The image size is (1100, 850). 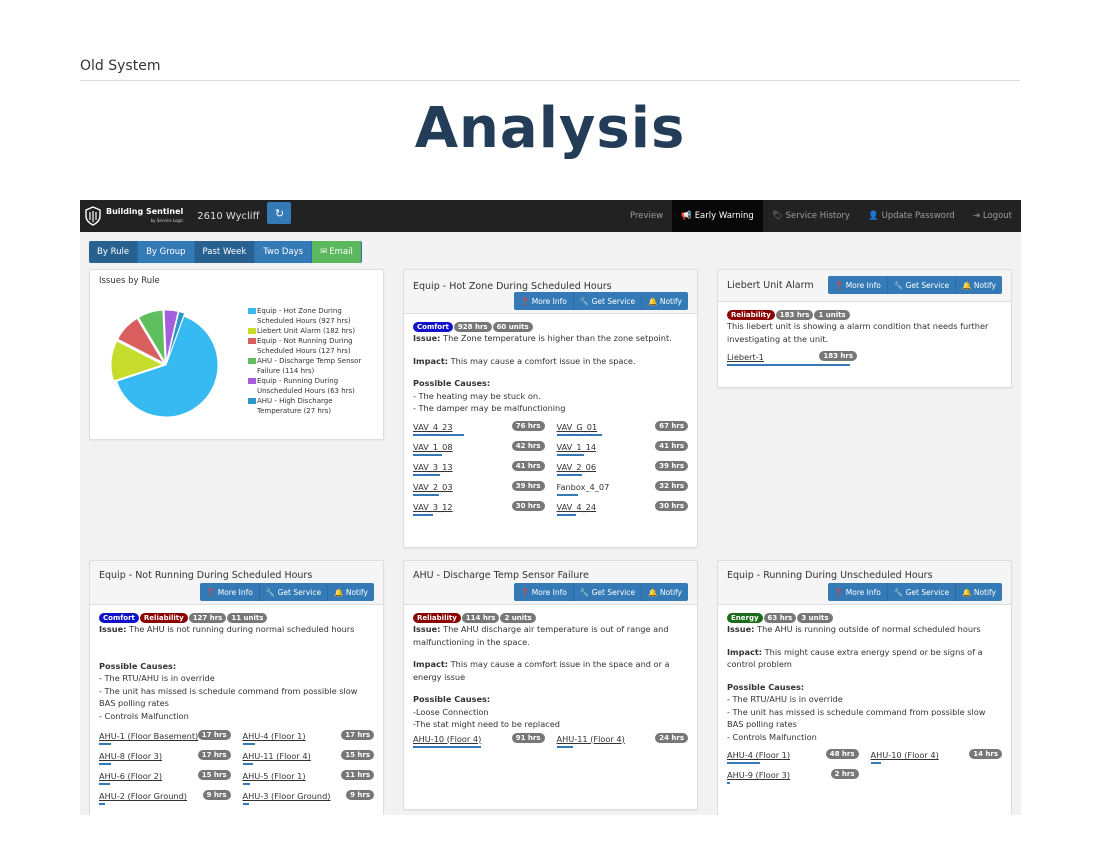 What do you see at coordinates (166, 252) in the screenshot?
I see `filter-by-group: By Group` at bounding box center [166, 252].